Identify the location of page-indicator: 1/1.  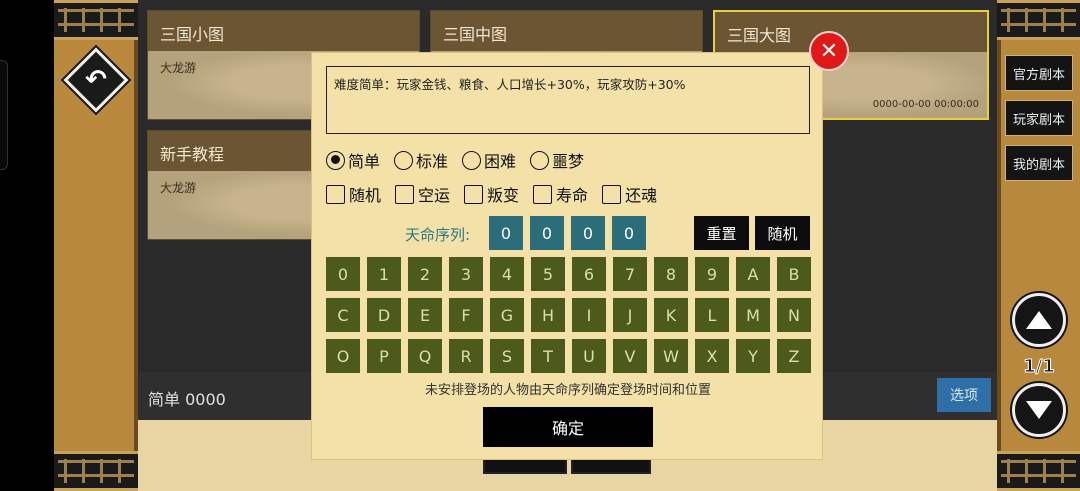
(1039, 367).